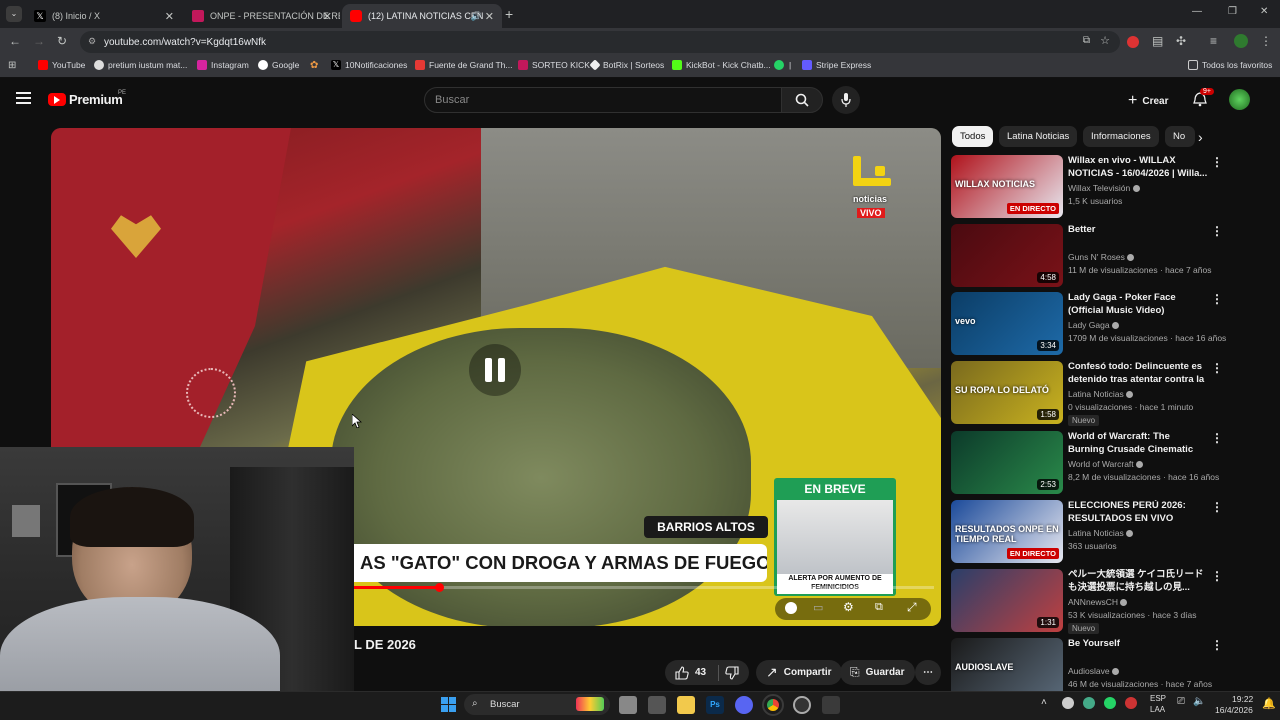 The height and width of the screenshot is (720, 1280). Describe the element at coordinates (1038, 136) in the screenshot. I see `chip-latina-noticias: Latina Noticias` at that location.